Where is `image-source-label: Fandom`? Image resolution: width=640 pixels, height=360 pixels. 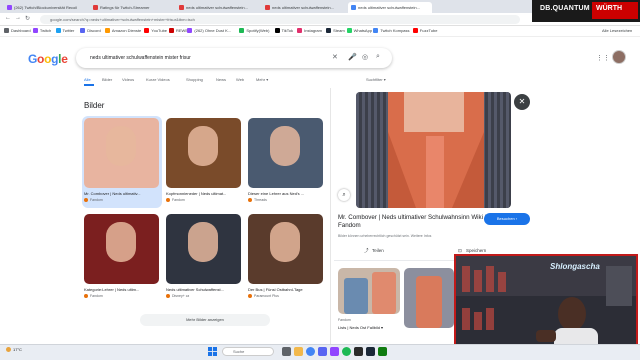
image-source-label: Fandom is located at coordinates (96, 200).